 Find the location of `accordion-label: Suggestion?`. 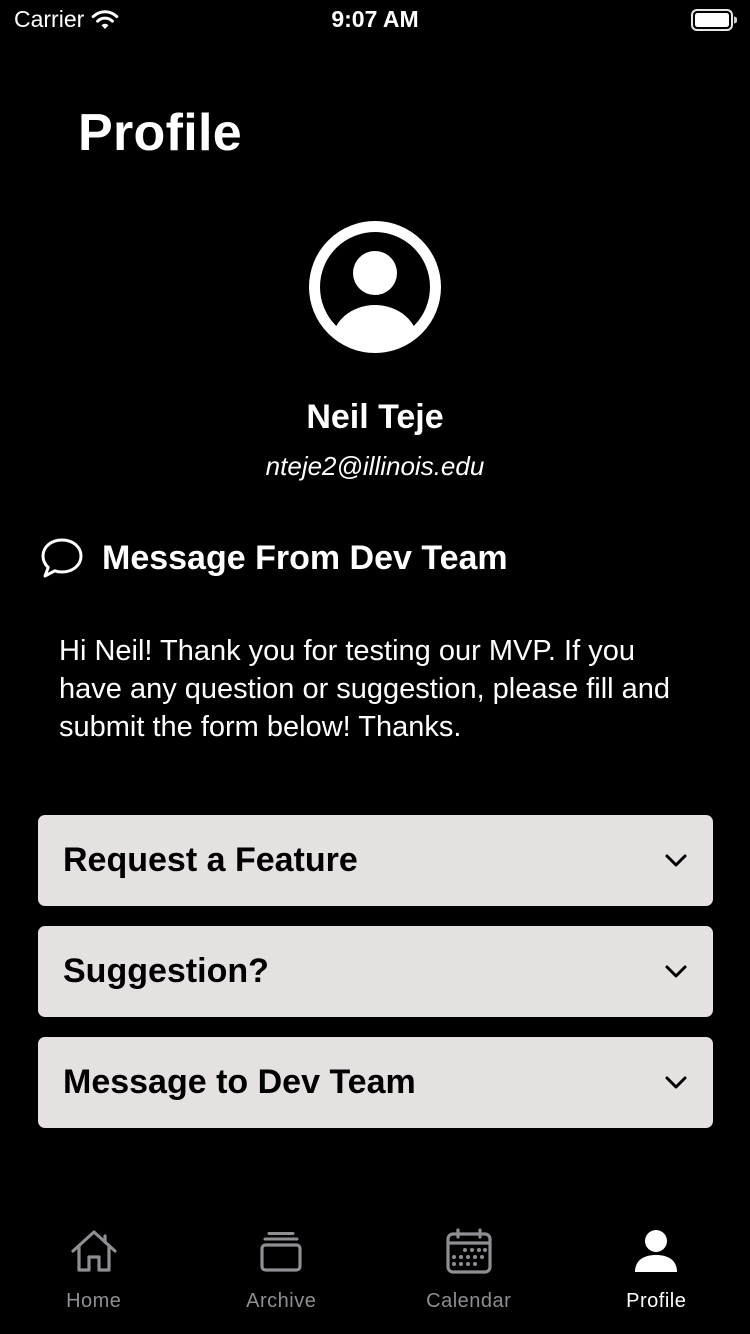

accordion-label: Suggestion? is located at coordinates (166, 971).